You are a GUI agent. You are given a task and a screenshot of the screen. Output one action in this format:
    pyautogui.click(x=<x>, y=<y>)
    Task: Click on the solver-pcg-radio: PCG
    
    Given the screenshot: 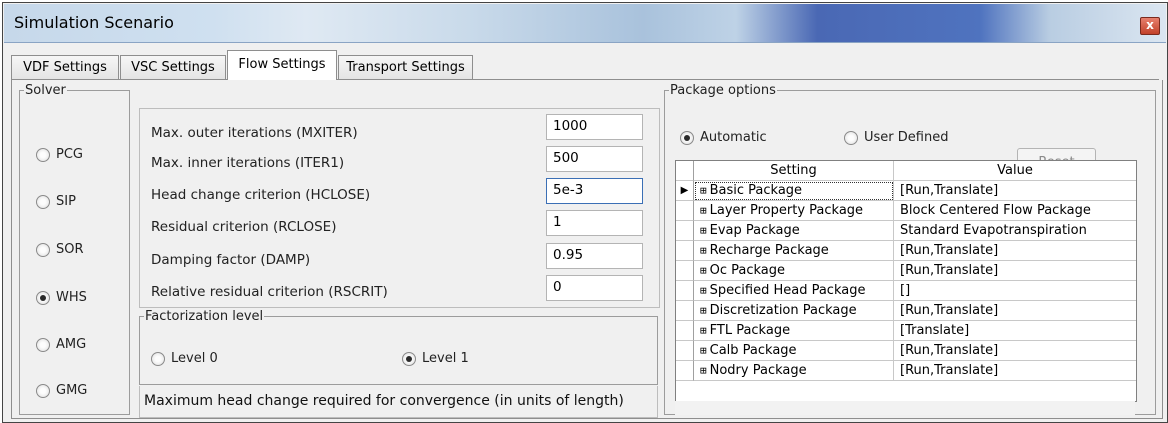 What is the action you would take?
    pyautogui.click(x=59, y=154)
    